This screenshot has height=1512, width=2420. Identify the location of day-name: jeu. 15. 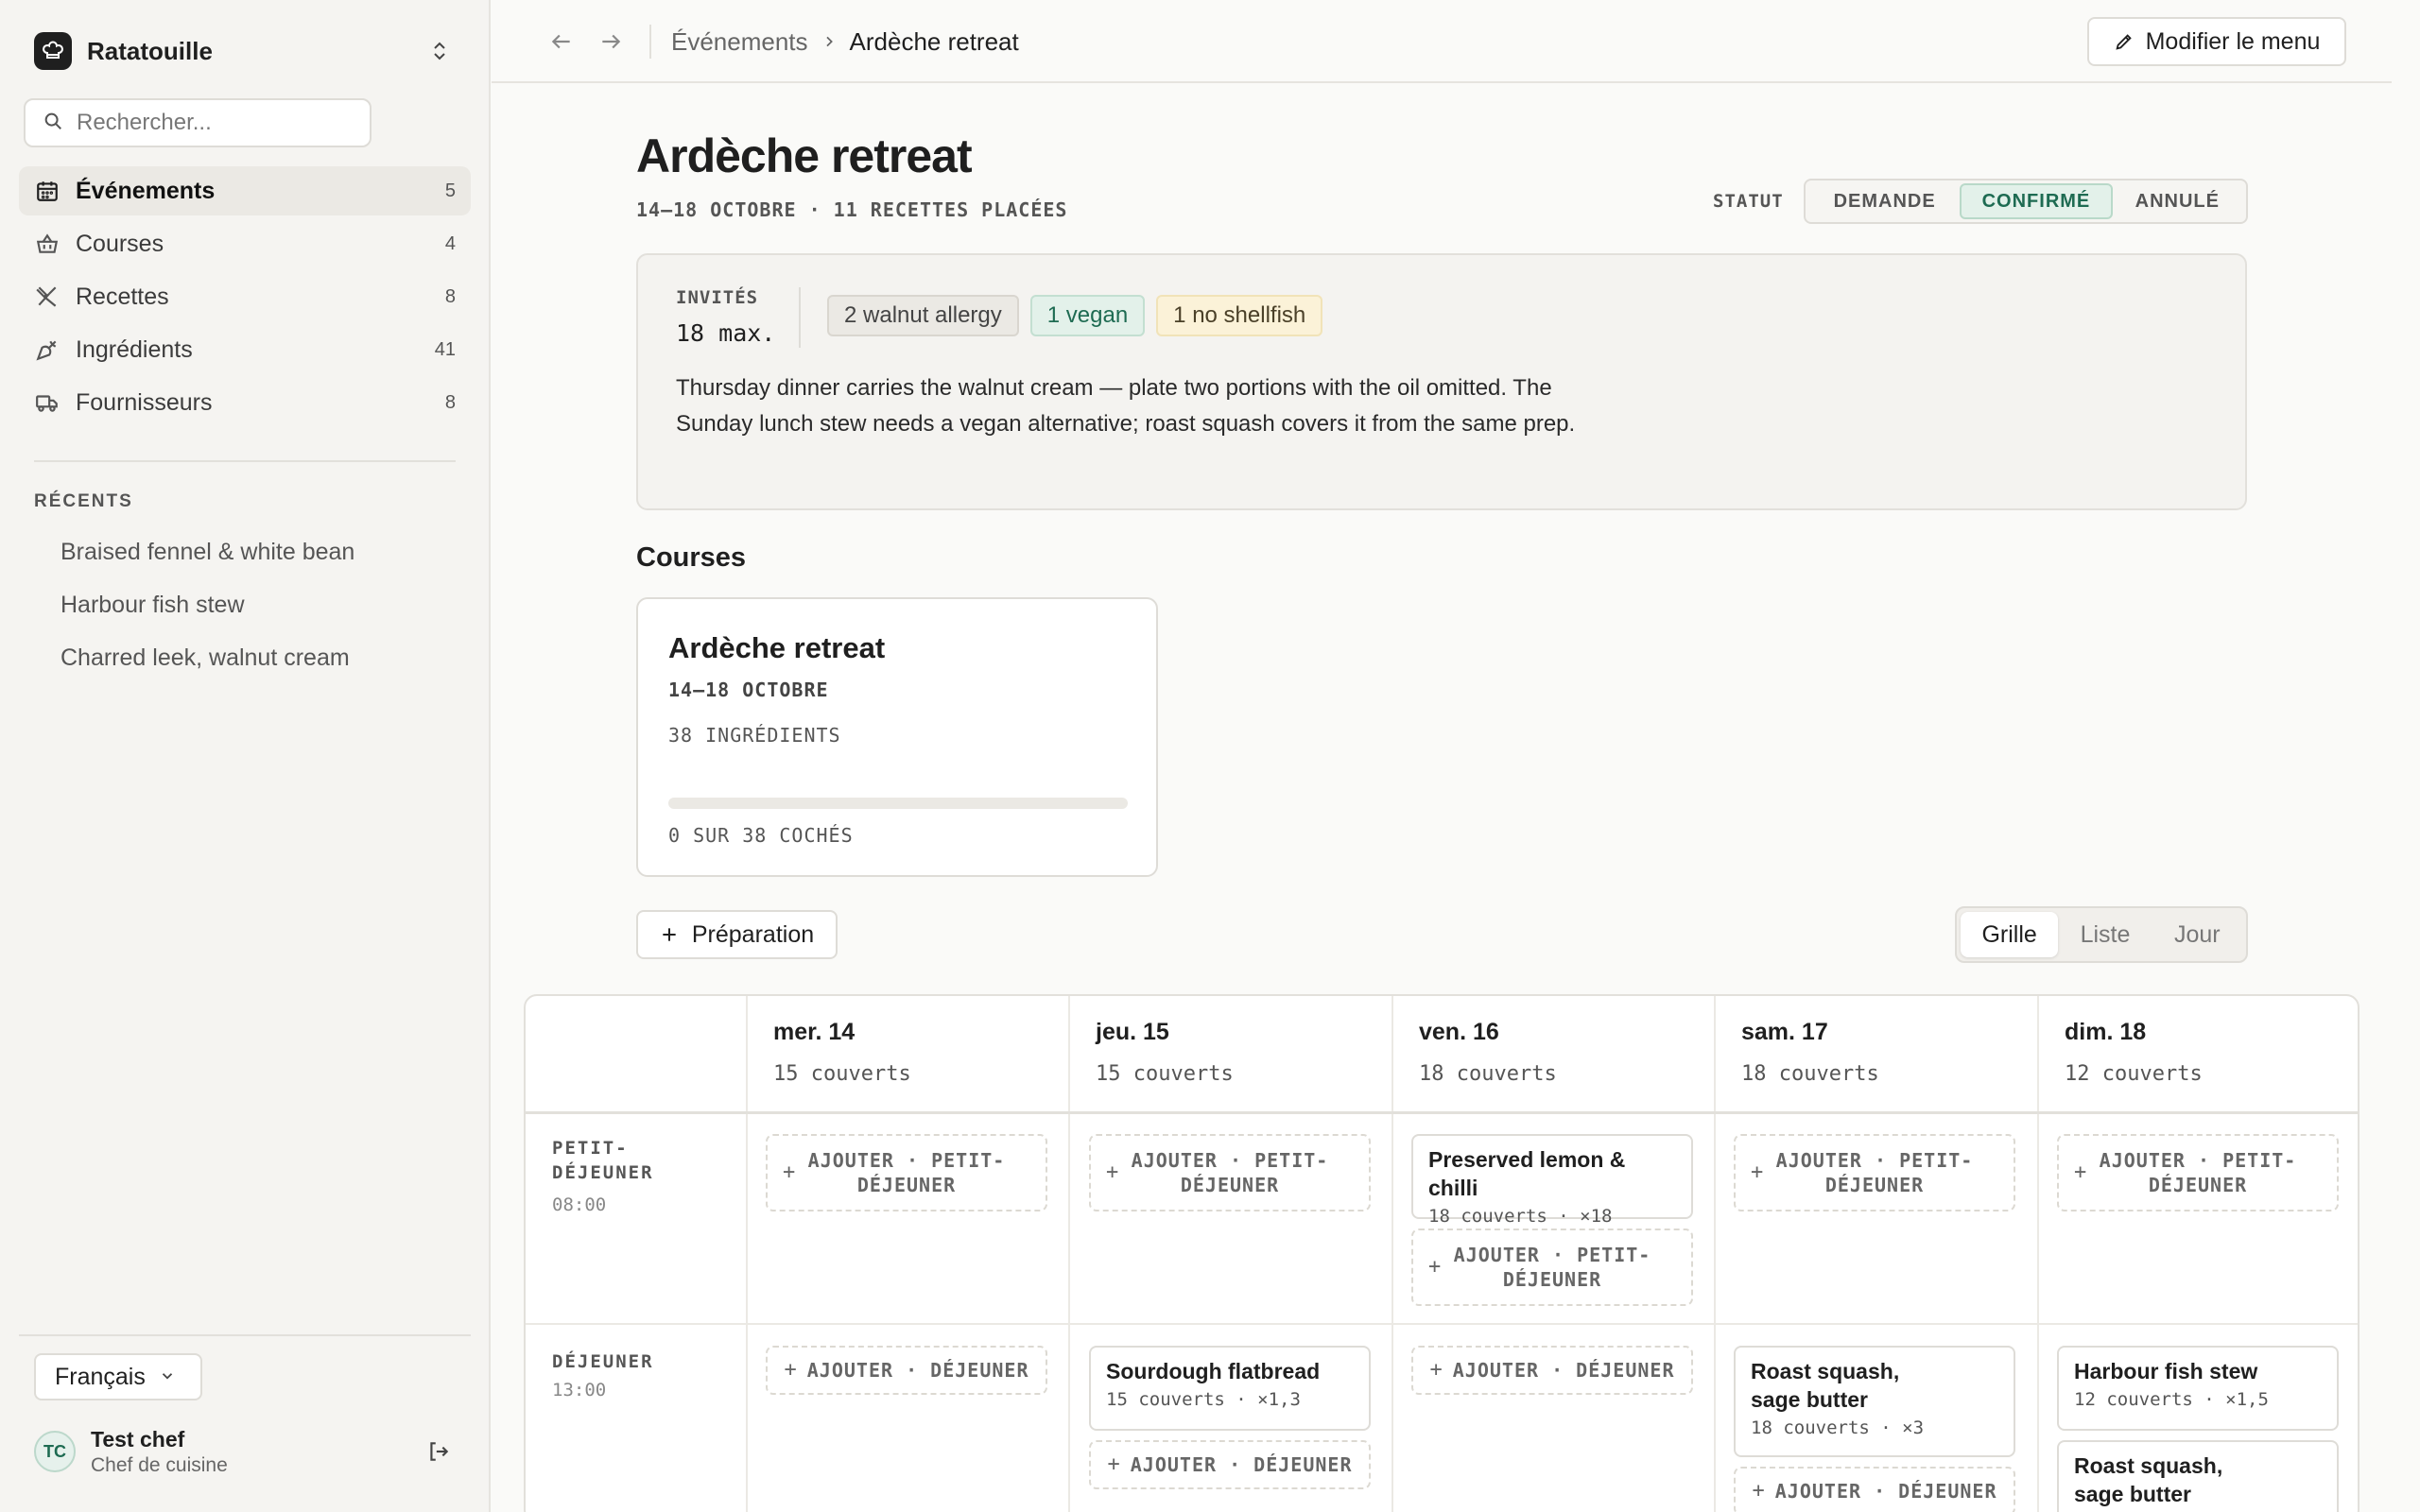
(1132, 1032).